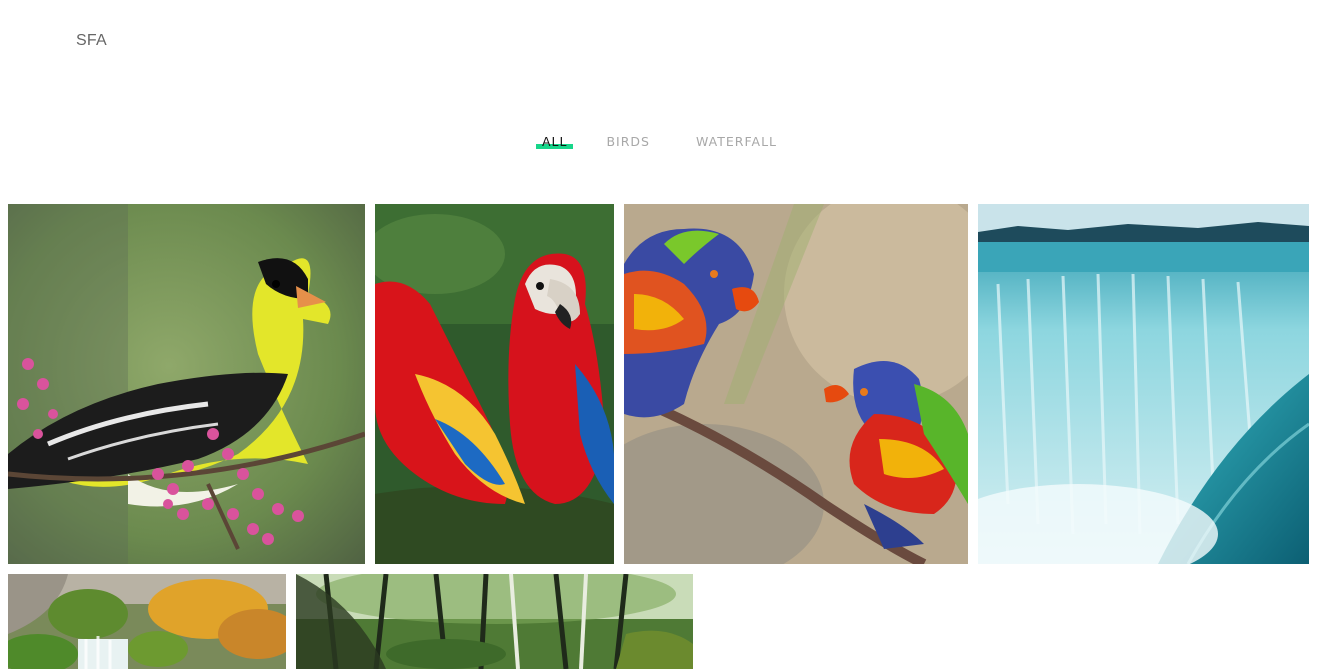 Image resolution: width=1319 pixels, height=669 pixels. I want to click on macaws-image, so click(494, 384).